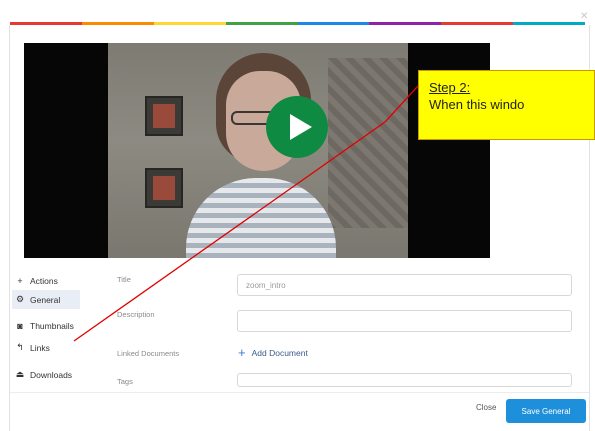  I want to click on add-document-button: + Add Document, so click(273, 352).